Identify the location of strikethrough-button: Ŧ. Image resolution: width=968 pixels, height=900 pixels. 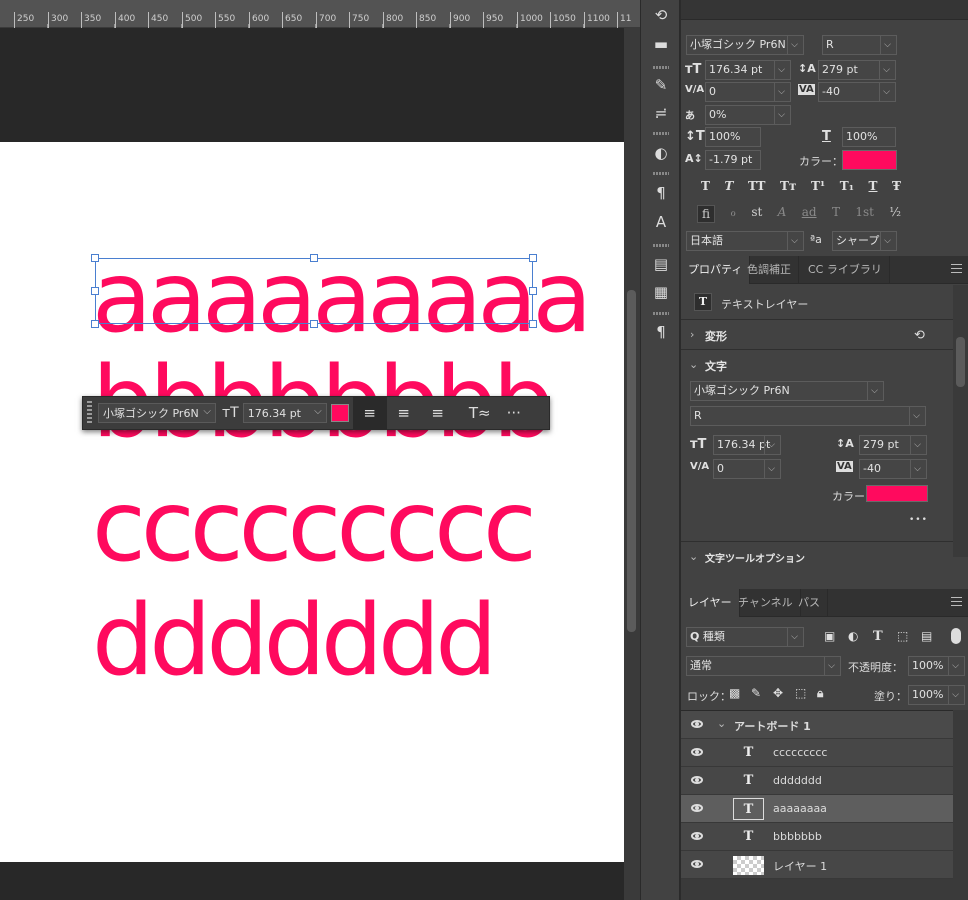
(896, 186).